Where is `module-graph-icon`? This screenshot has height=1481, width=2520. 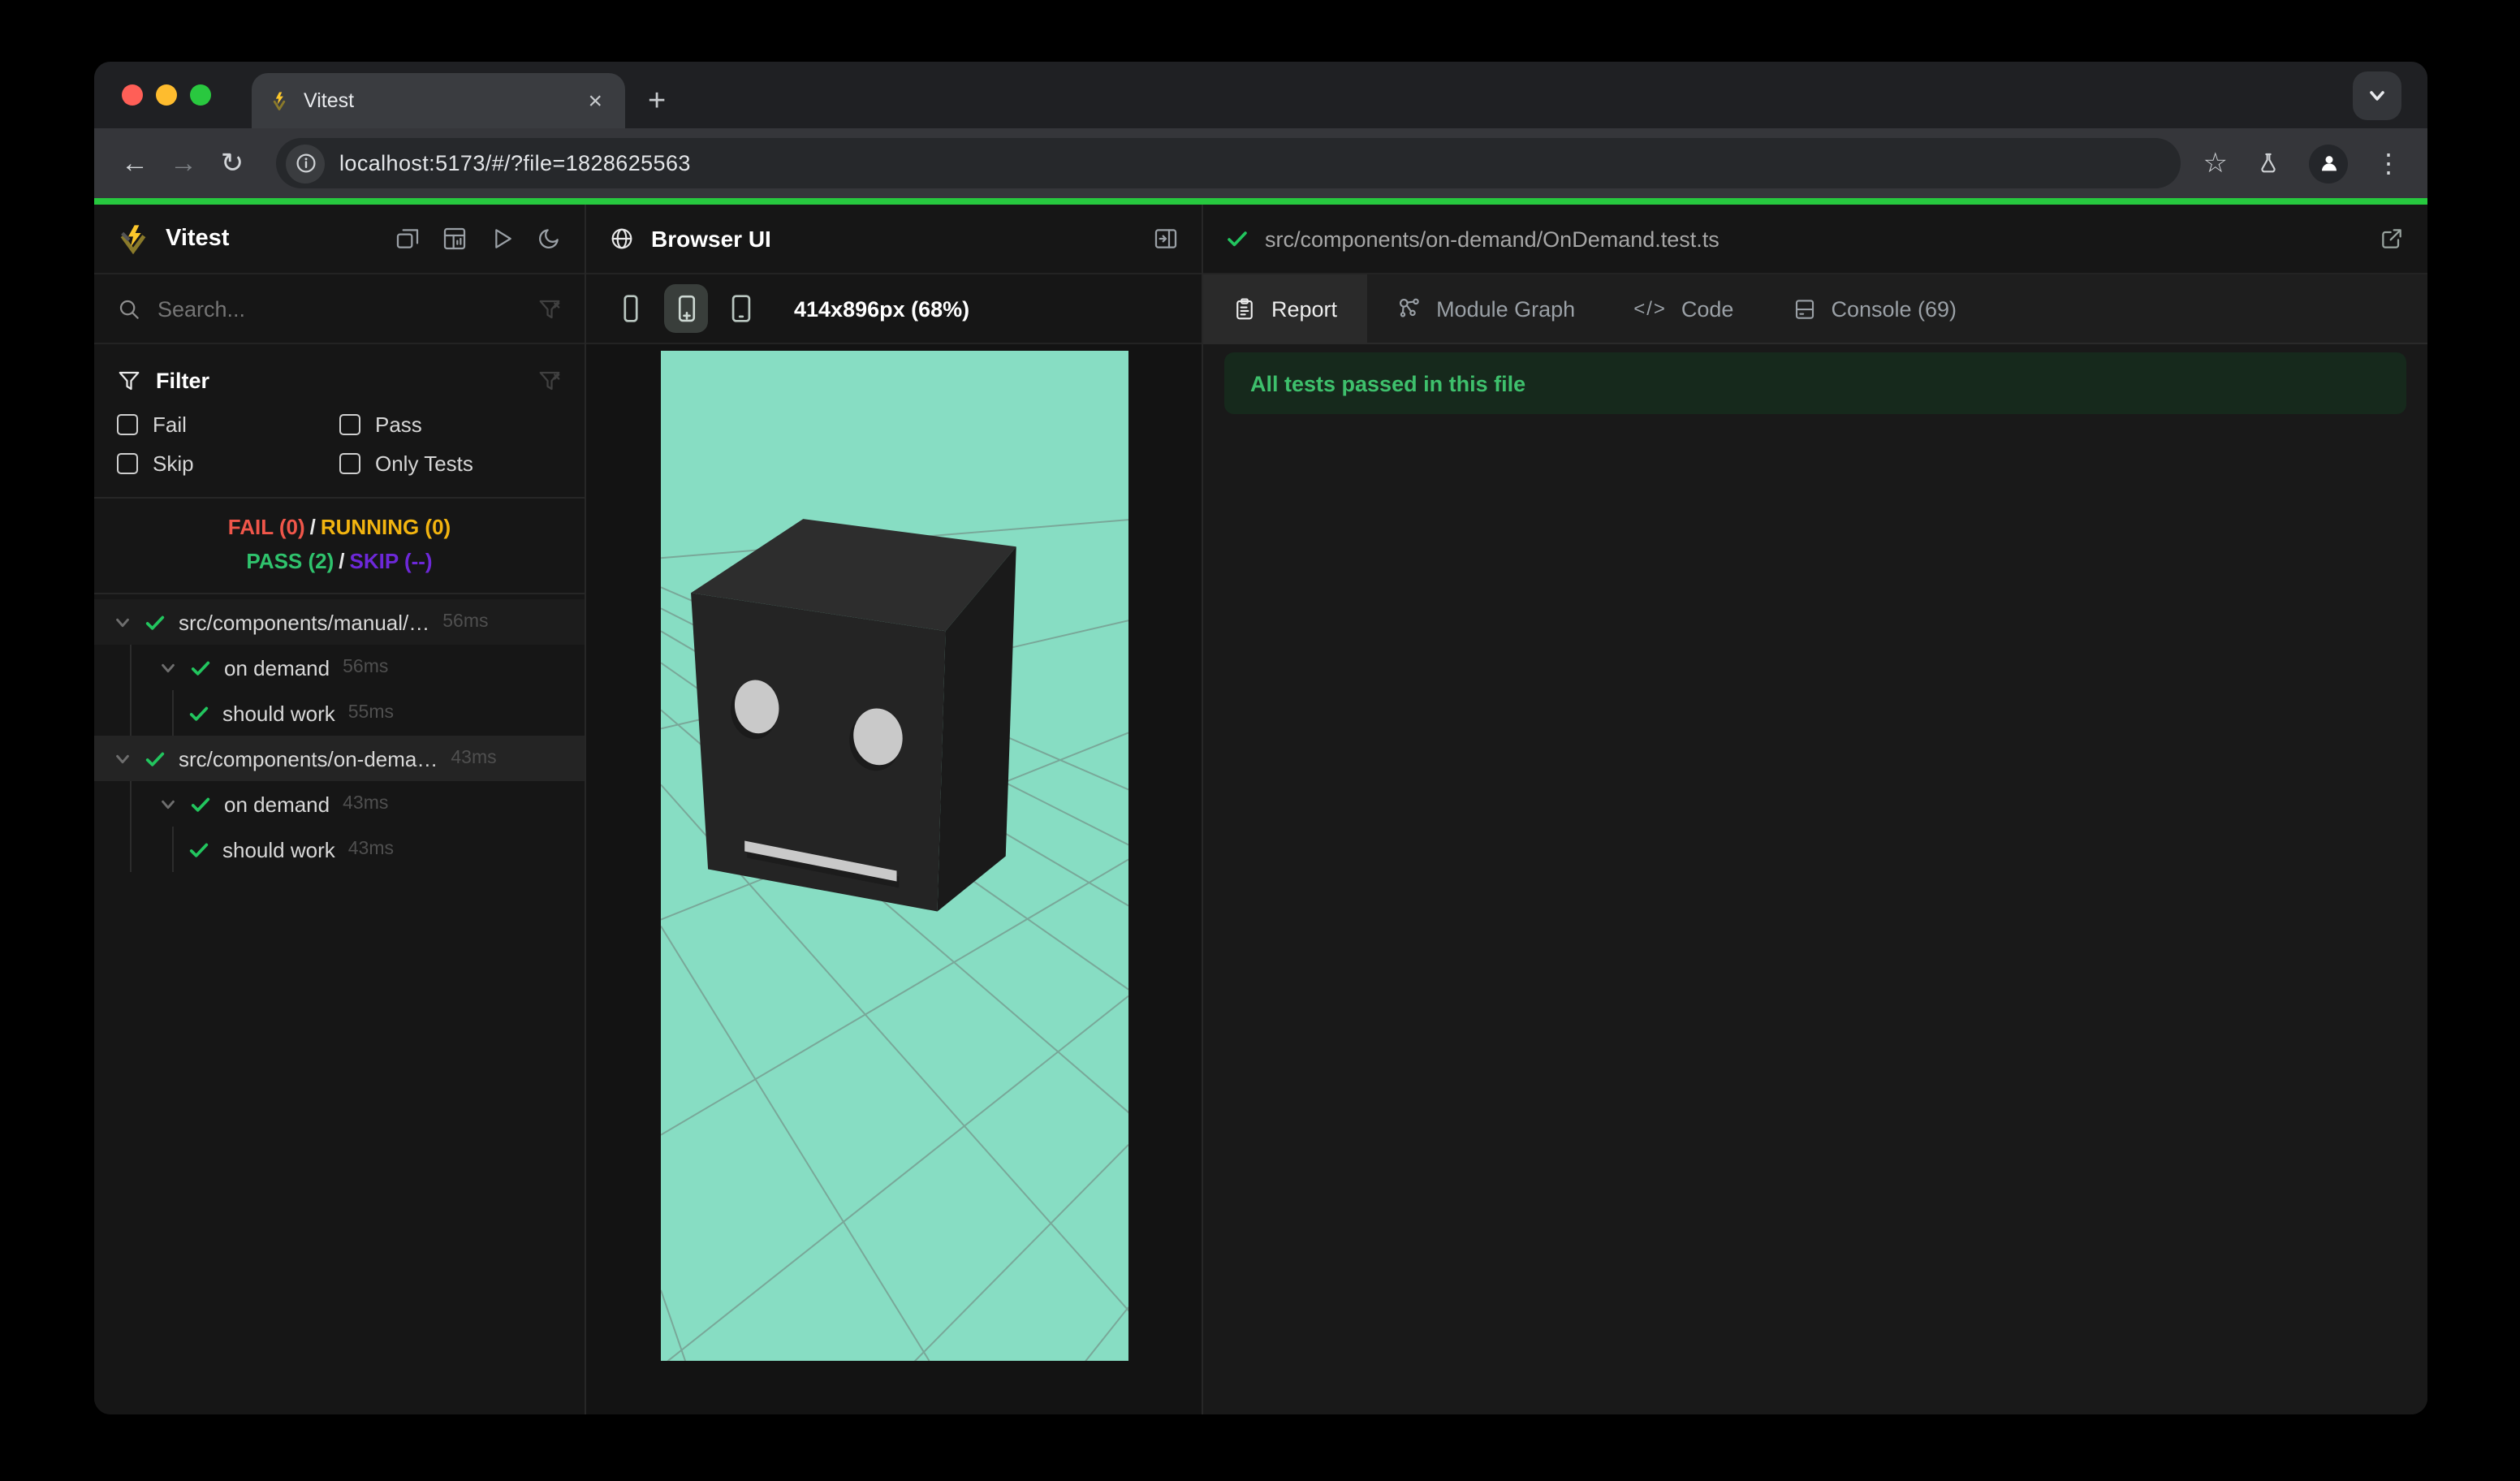 module-graph-icon is located at coordinates (1408, 308).